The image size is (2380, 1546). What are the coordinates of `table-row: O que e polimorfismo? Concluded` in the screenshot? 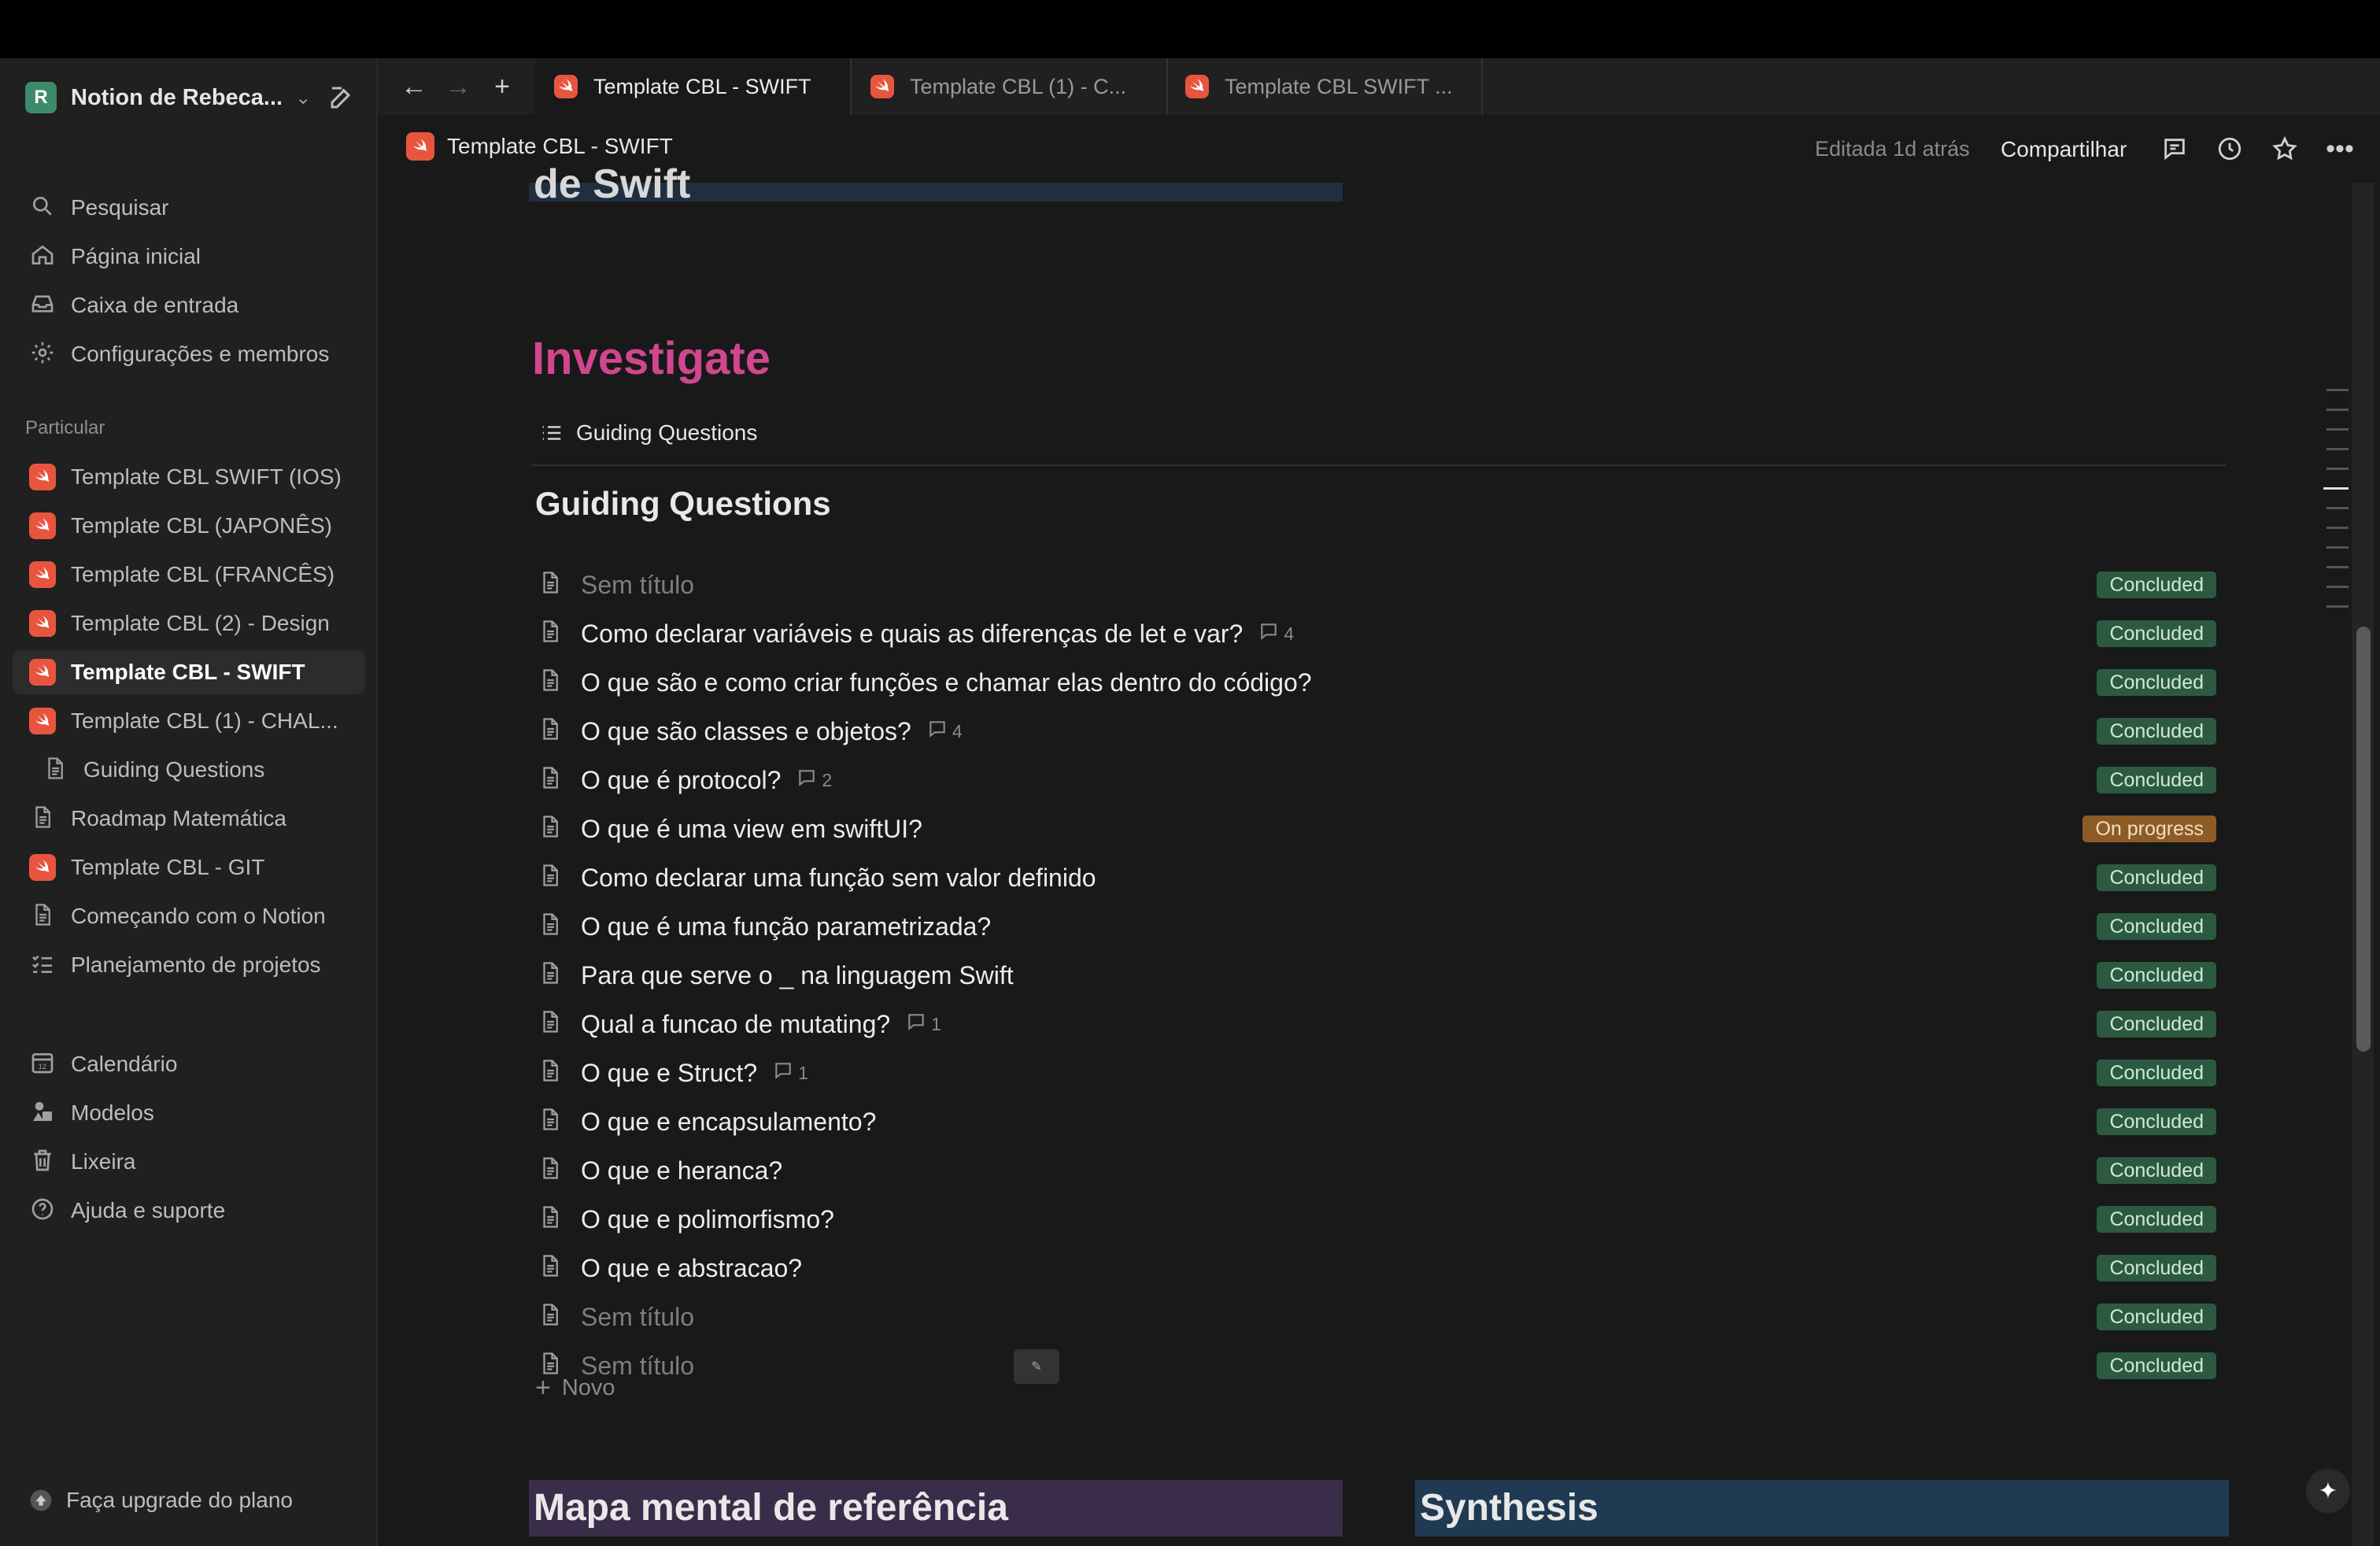 It's located at (1374, 1219).